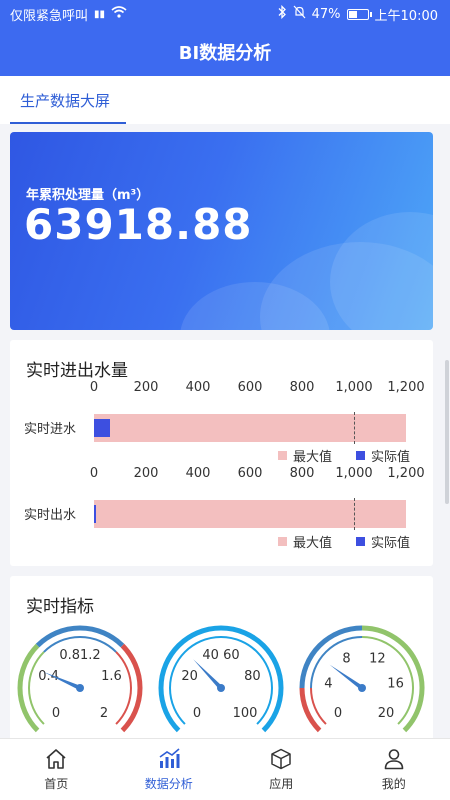  Describe the element at coordinates (447, 432) in the screenshot. I see `scrollbar` at that location.